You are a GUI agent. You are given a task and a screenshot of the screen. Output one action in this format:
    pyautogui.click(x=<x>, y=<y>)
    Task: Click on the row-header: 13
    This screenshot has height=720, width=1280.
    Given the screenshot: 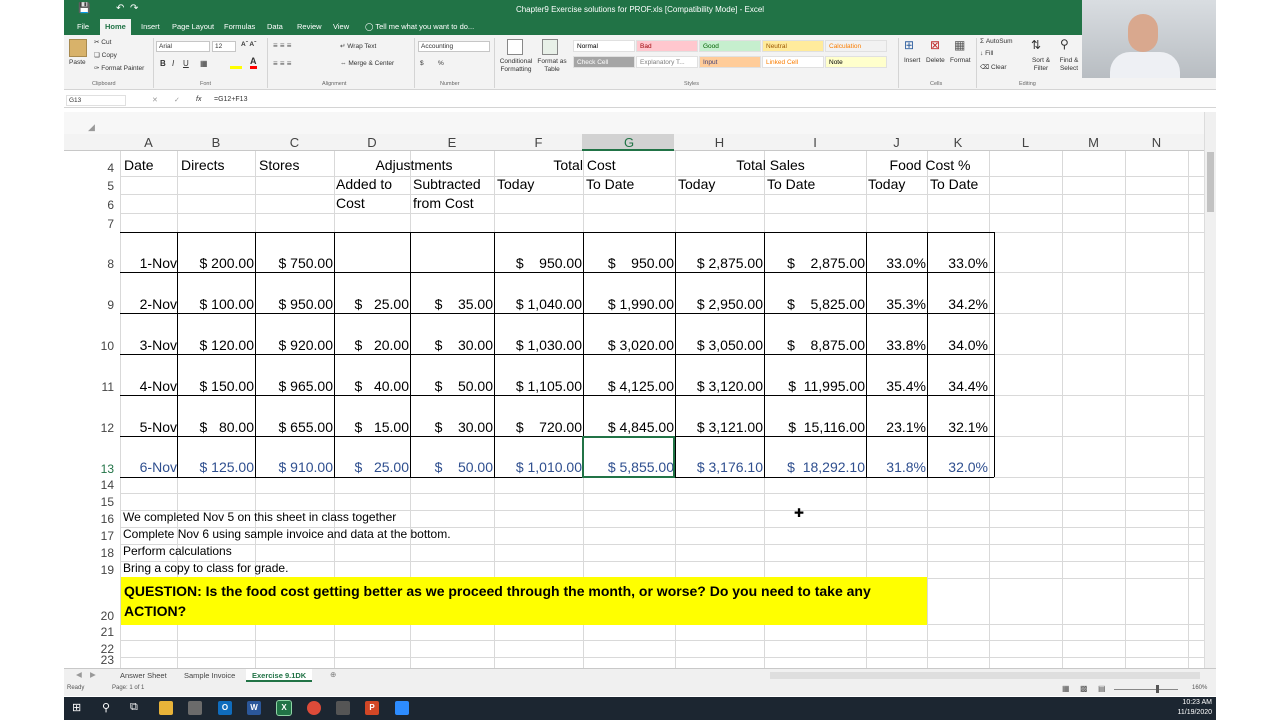 What is the action you would take?
    pyautogui.click(x=92, y=469)
    